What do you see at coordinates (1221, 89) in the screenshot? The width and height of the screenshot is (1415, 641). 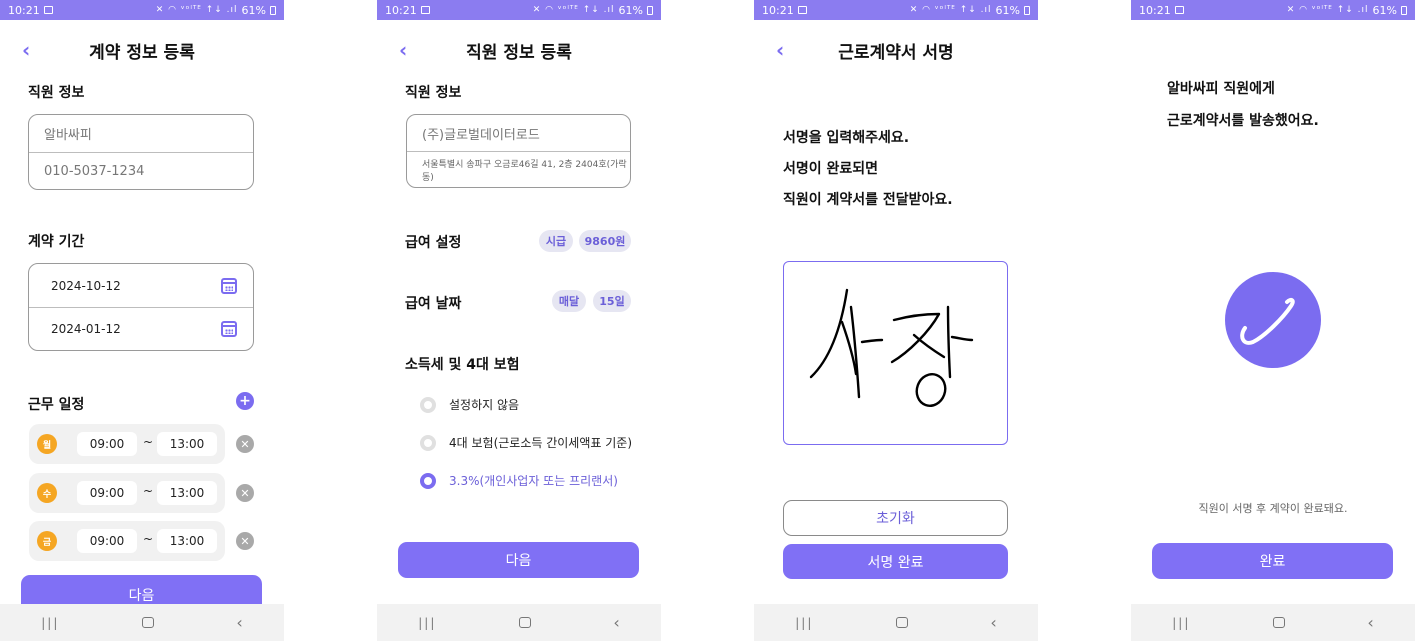 I see `sent-message-1: 알바싸피 직원에게` at bounding box center [1221, 89].